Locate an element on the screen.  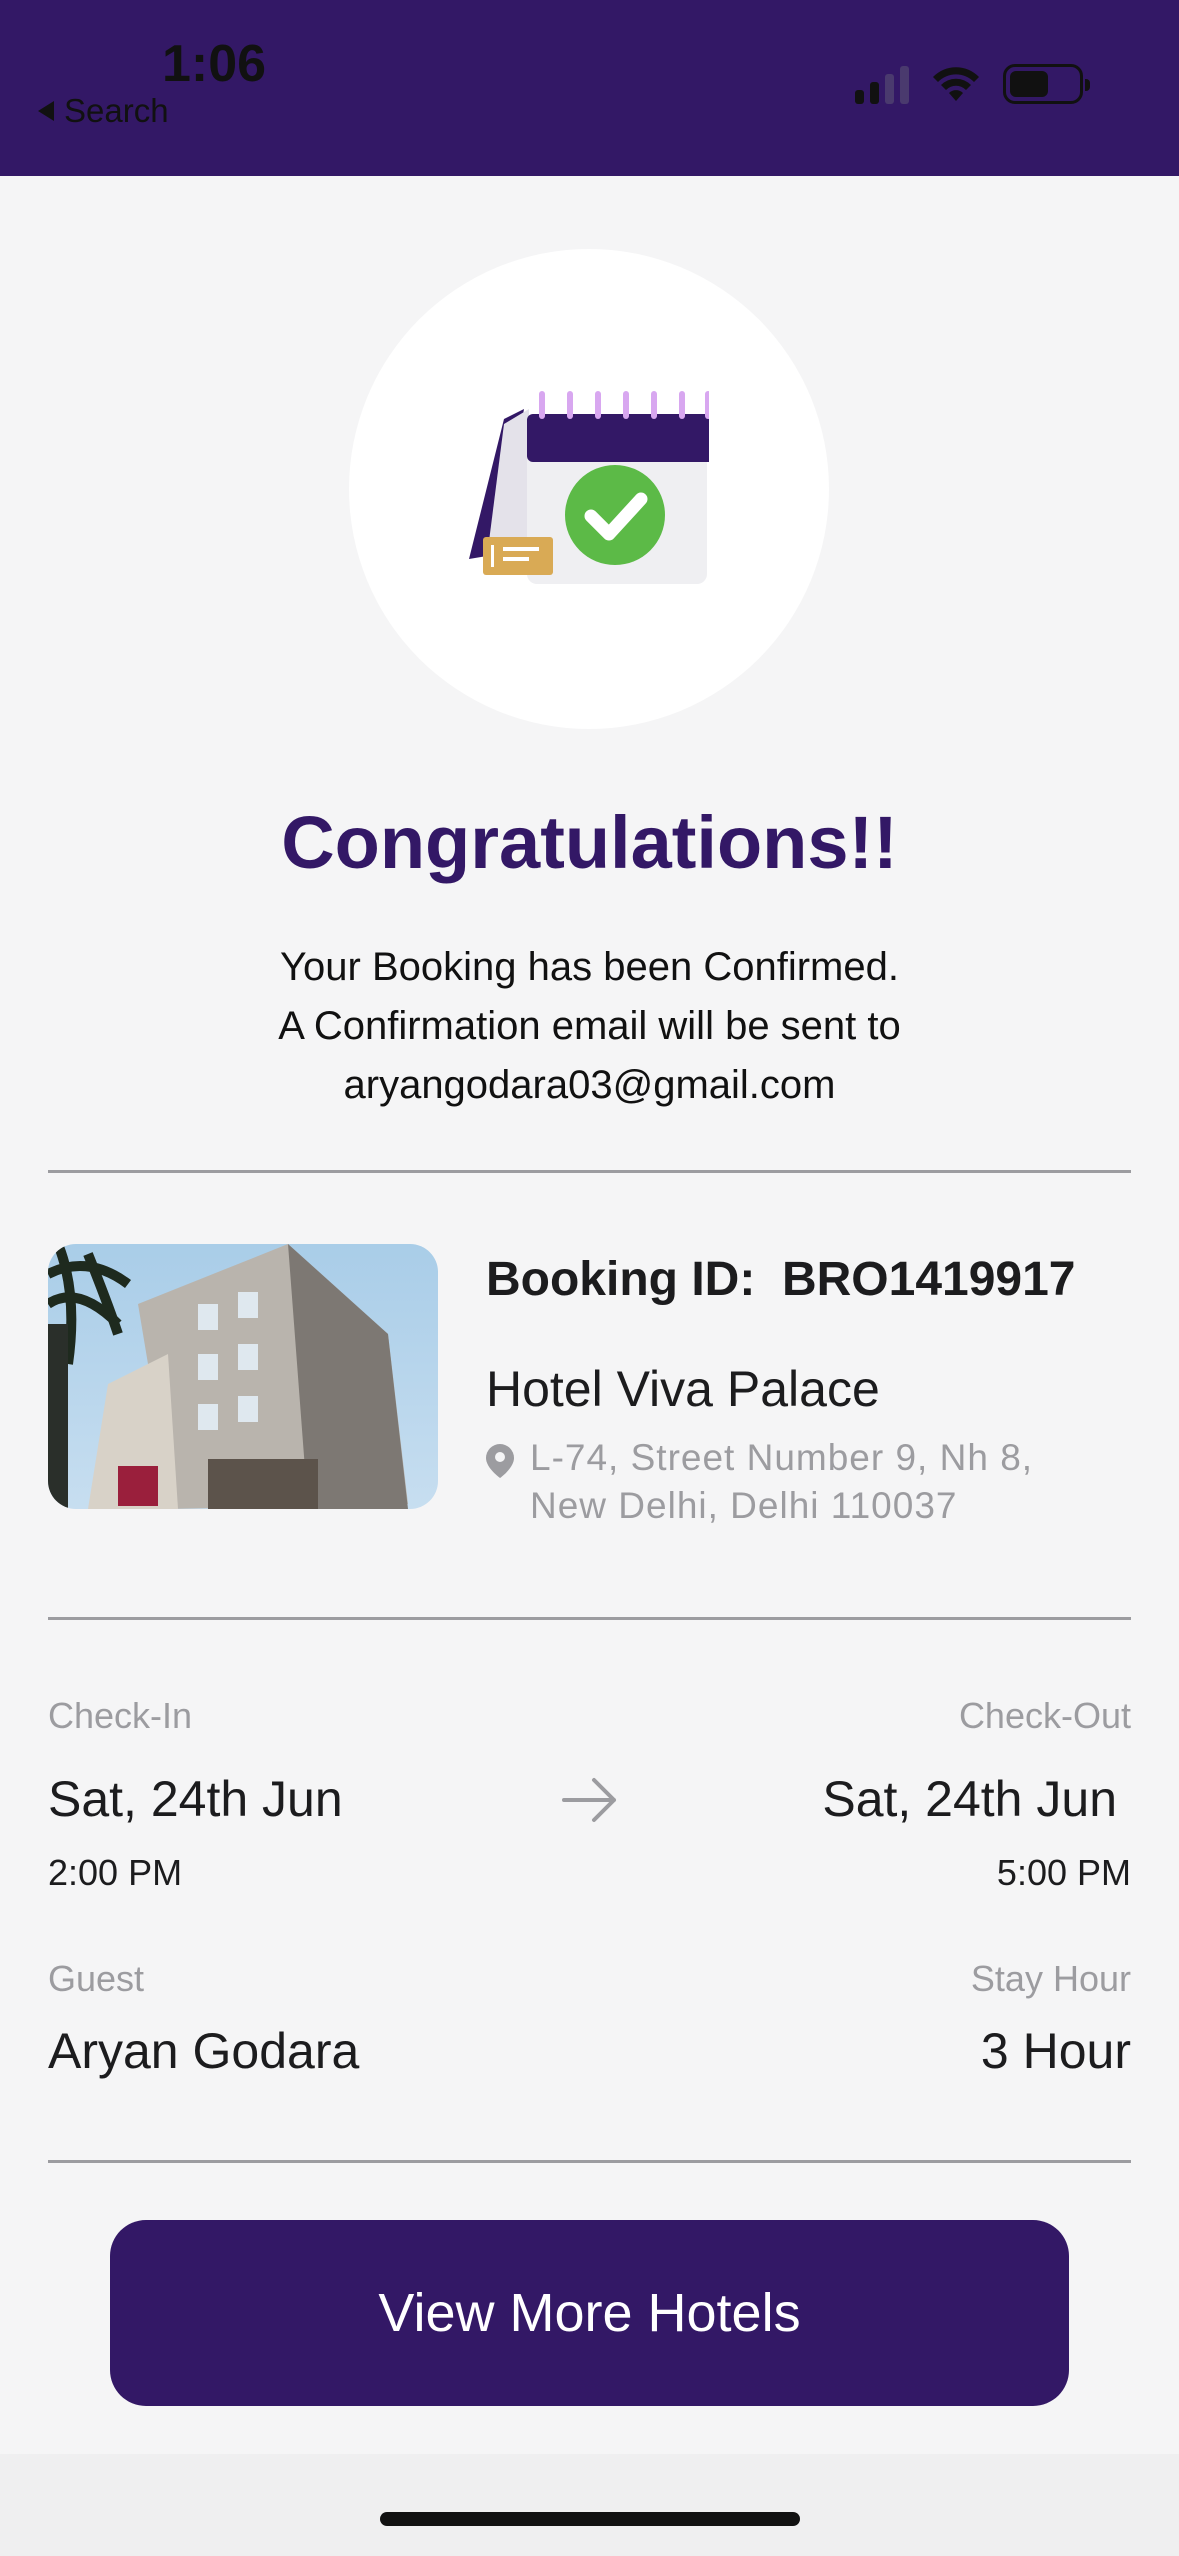
battery-icon is located at coordinates (1046, 84).